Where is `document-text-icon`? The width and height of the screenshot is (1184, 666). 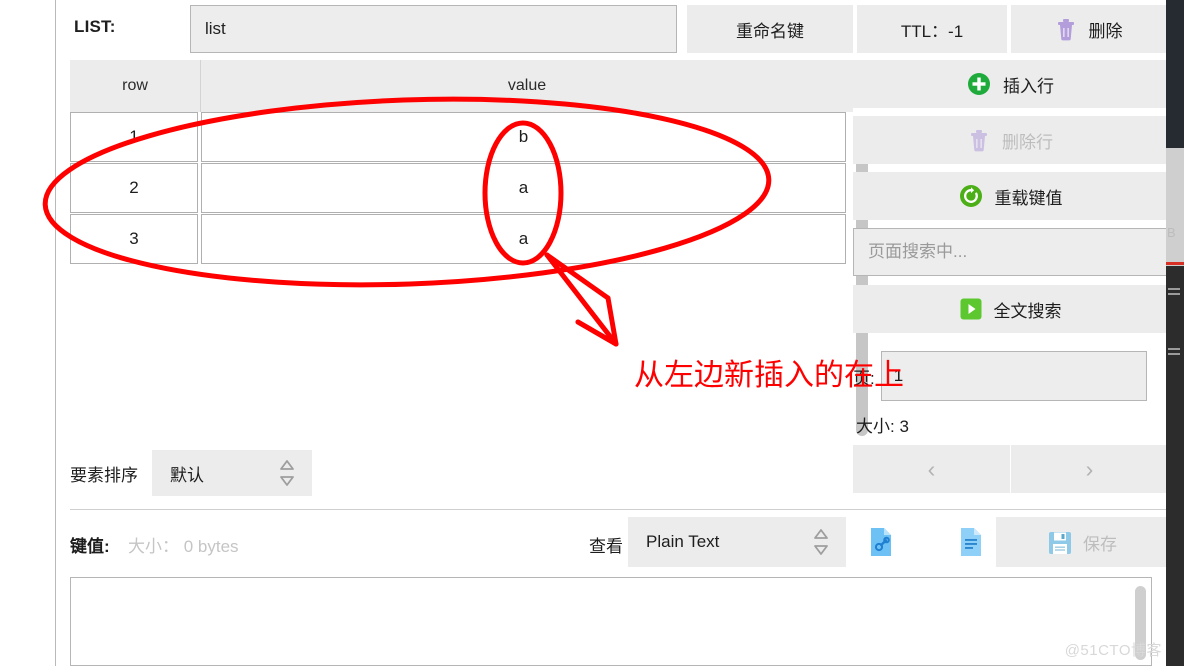 document-text-icon is located at coordinates (971, 544).